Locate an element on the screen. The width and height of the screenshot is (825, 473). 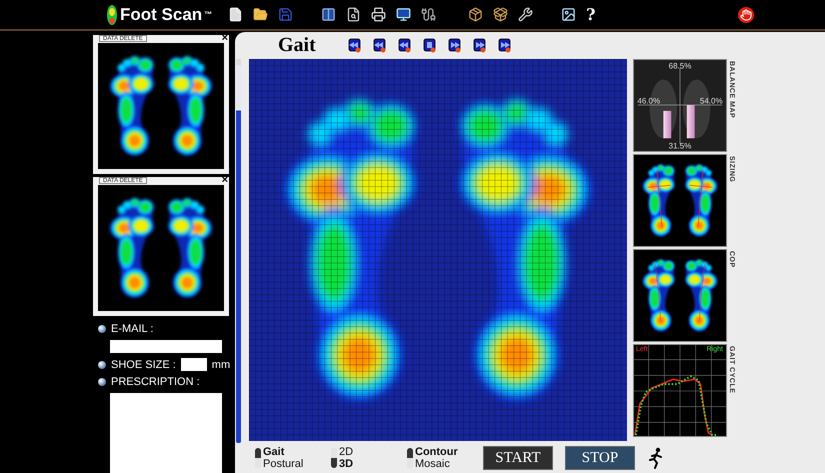
toggle-option: 2D is located at coordinates (346, 452).